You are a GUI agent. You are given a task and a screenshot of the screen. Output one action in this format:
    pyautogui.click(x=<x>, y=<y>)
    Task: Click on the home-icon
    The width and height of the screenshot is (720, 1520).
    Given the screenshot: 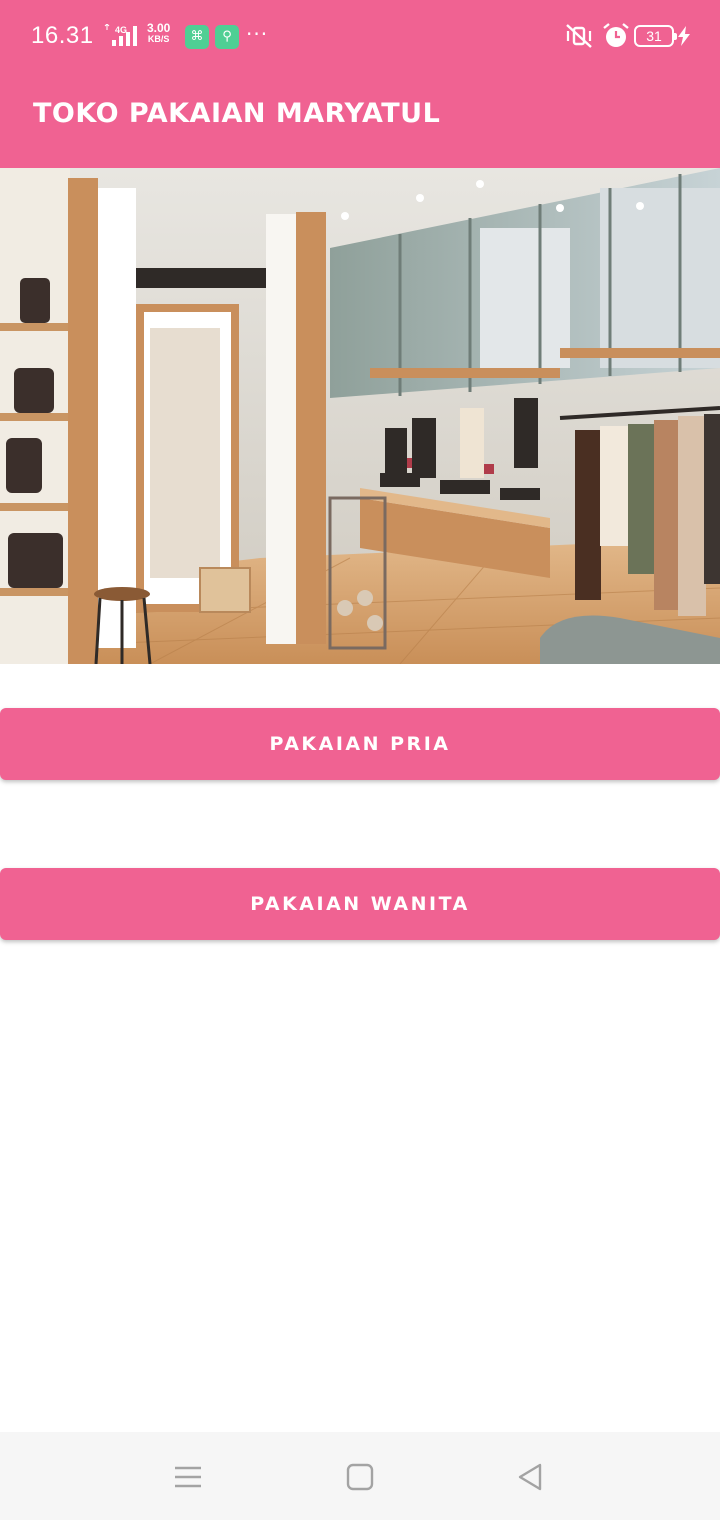 What is the action you would take?
    pyautogui.click(x=360, y=1477)
    